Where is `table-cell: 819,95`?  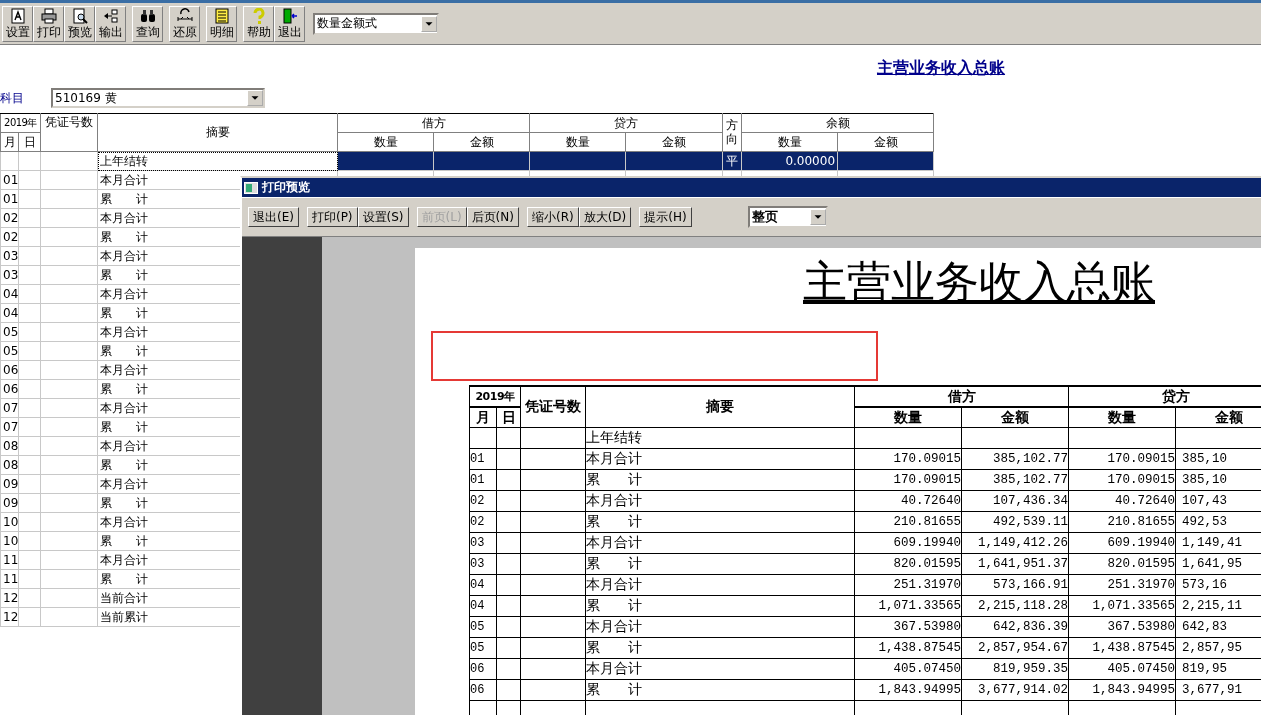
table-cell: 819,95 is located at coordinates (1204, 669).